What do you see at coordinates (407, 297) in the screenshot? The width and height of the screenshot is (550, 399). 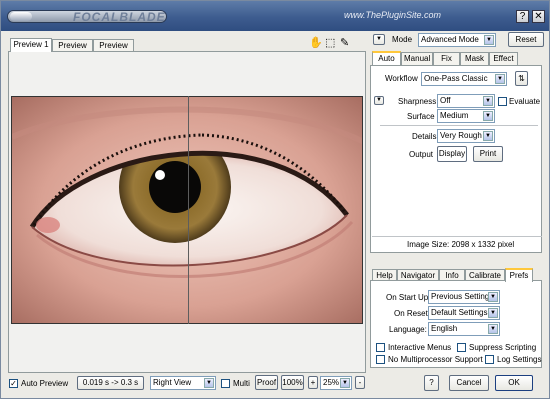 I see `startup-label: On Start Up` at bounding box center [407, 297].